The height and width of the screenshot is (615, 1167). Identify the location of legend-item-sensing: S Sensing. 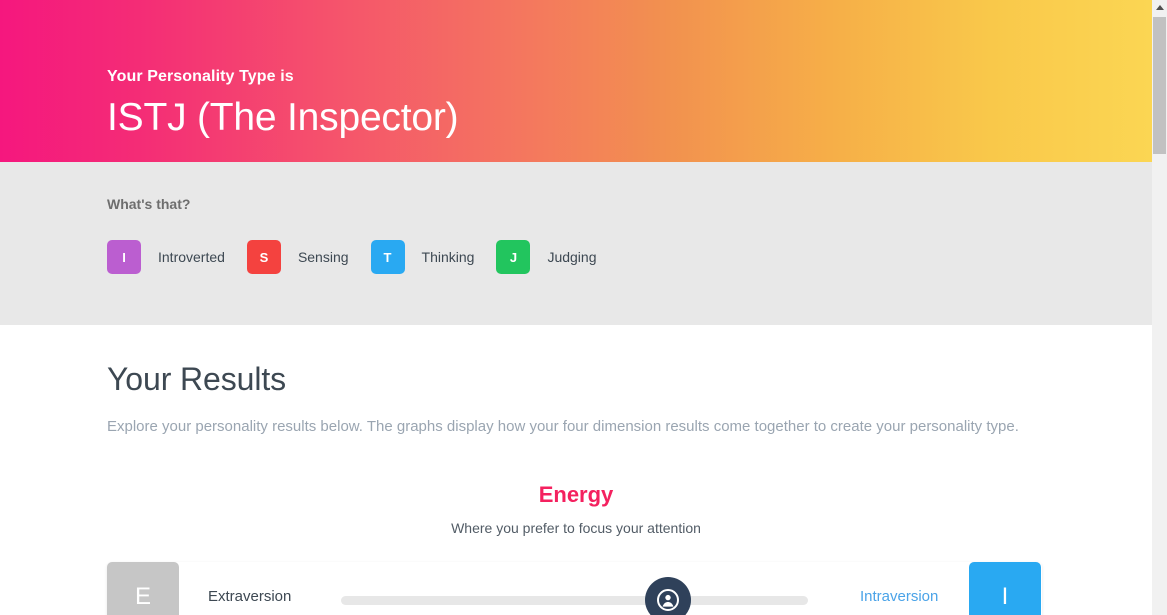
(297, 257).